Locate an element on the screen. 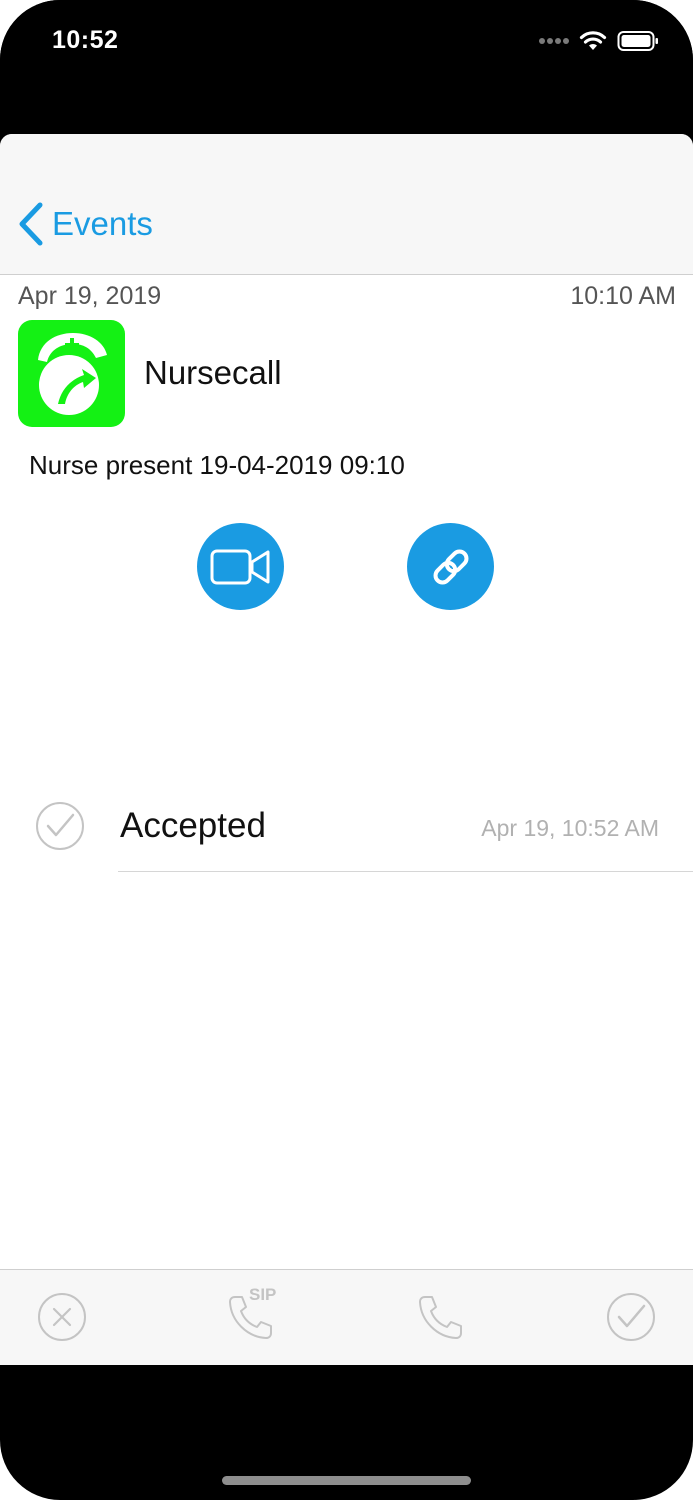  status-time: 10:52 is located at coordinates (85, 40).